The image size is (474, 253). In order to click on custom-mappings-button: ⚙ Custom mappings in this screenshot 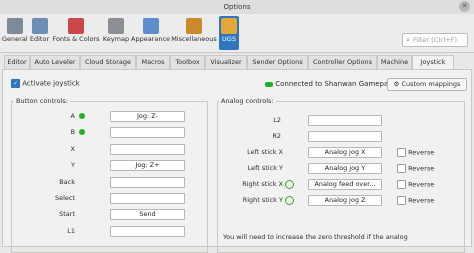, I will do `click(427, 84)`.